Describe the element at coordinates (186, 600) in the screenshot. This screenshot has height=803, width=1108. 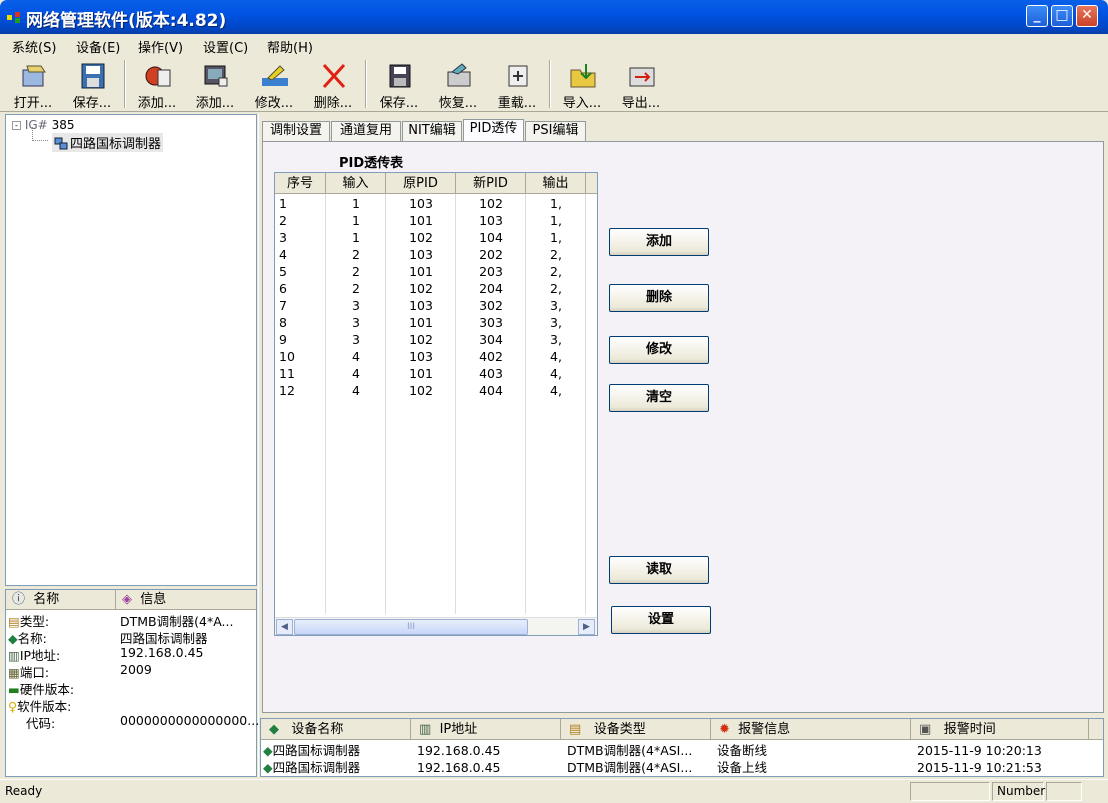
I see `info-header-info: ◈ 信息` at that location.